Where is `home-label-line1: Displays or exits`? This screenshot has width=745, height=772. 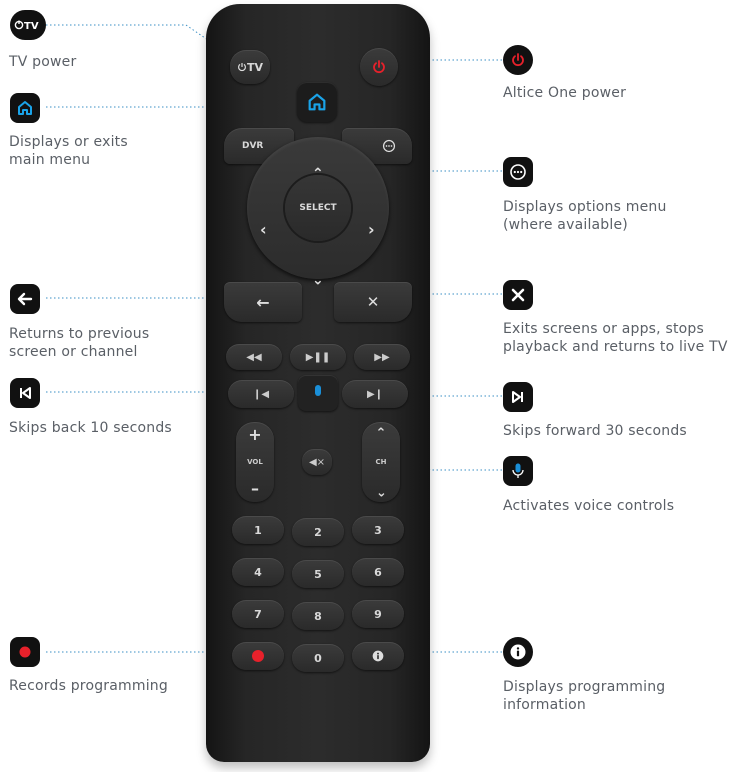 home-label-line1: Displays or exits is located at coordinates (68, 142).